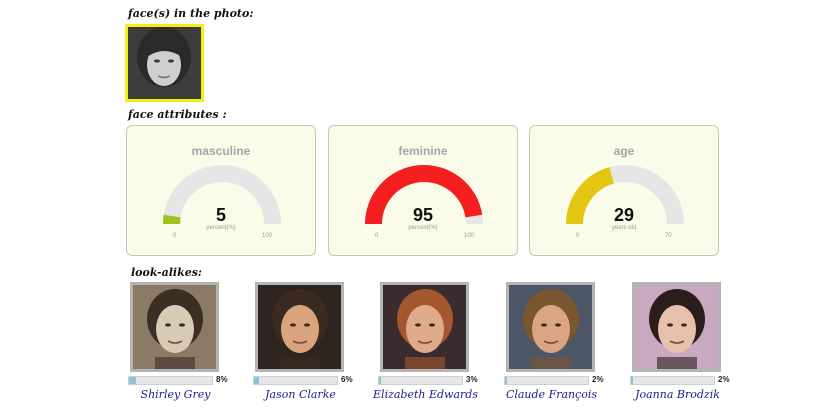 Image resolution: width=822 pixels, height=411 pixels. Describe the element at coordinates (472, 379) in the screenshot. I see `match-percent: 3%` at that location.